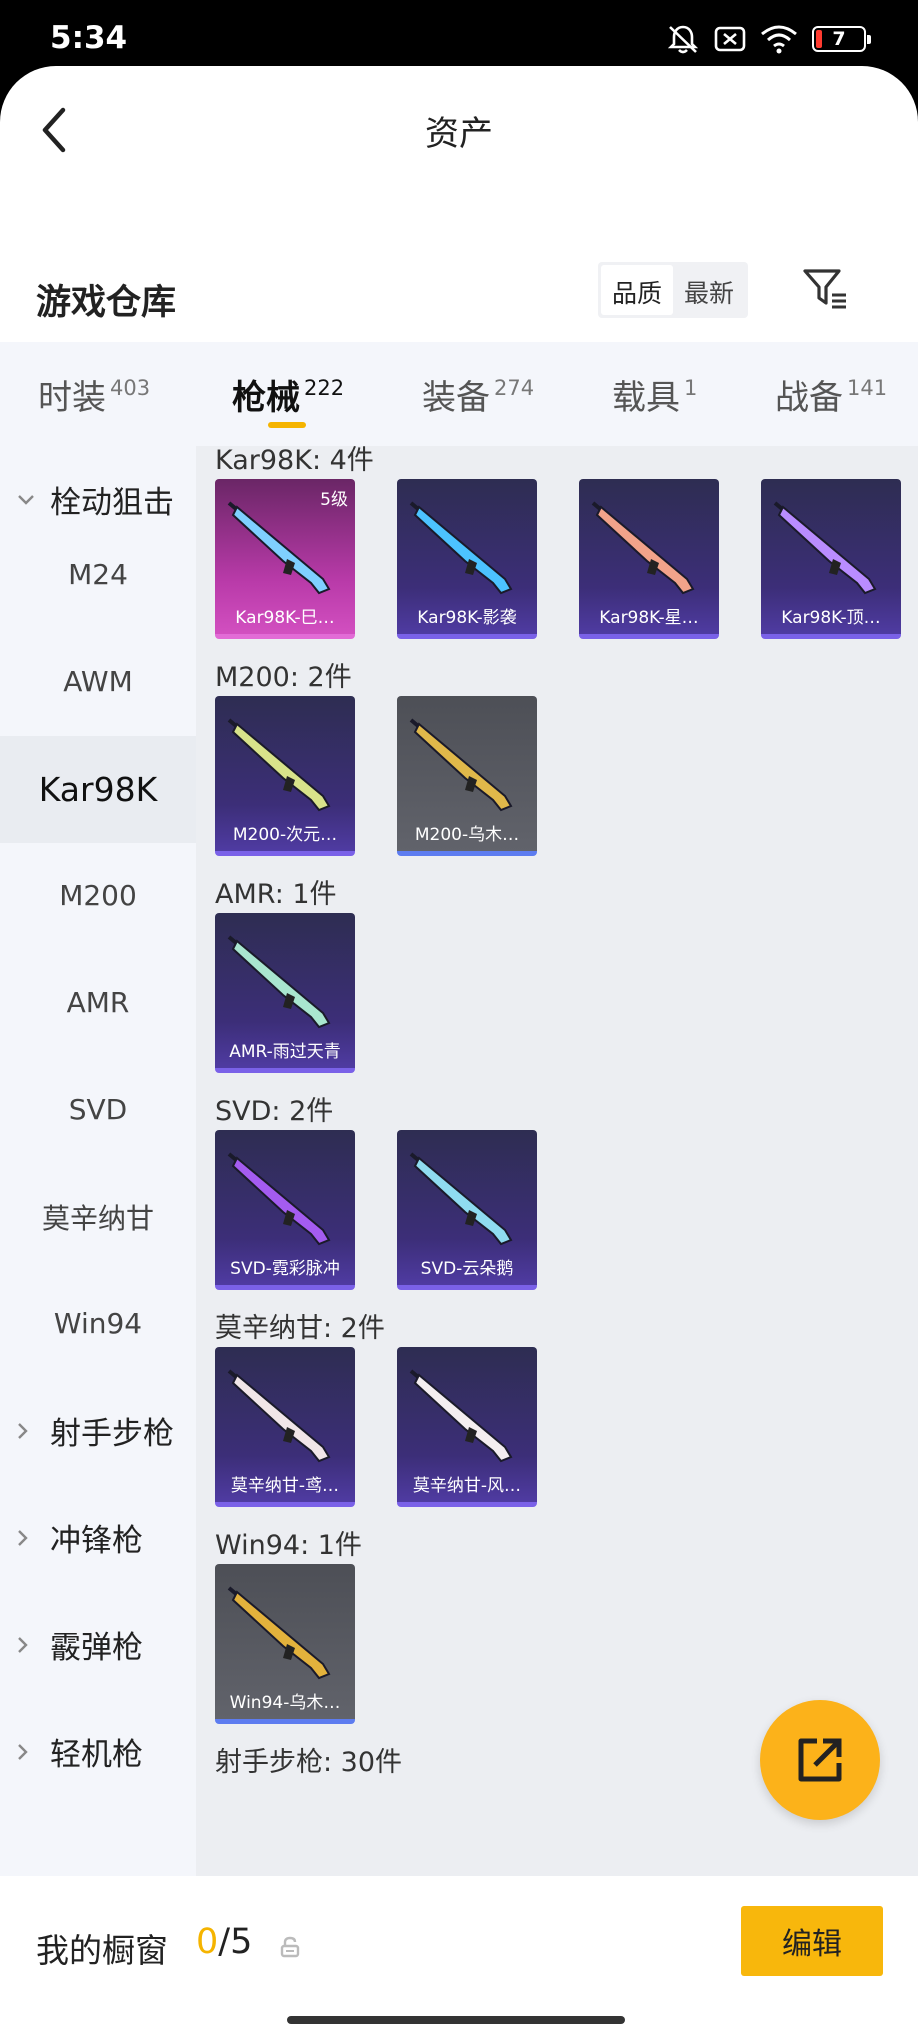 The image size is (918, 2040). What do you see at coordinates (98, 574) in the screenshot?
I see `sidebar-item-m24: M24` at bounding box center [98, 574].